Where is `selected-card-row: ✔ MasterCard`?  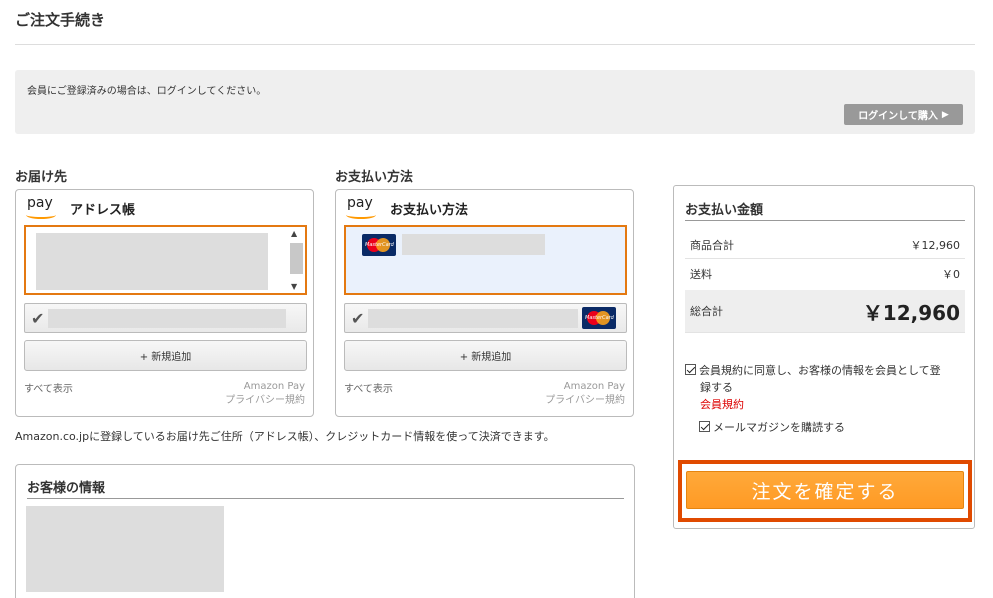 selected-card-row: ✔ MasterCard is located at coordinates (485, 318).